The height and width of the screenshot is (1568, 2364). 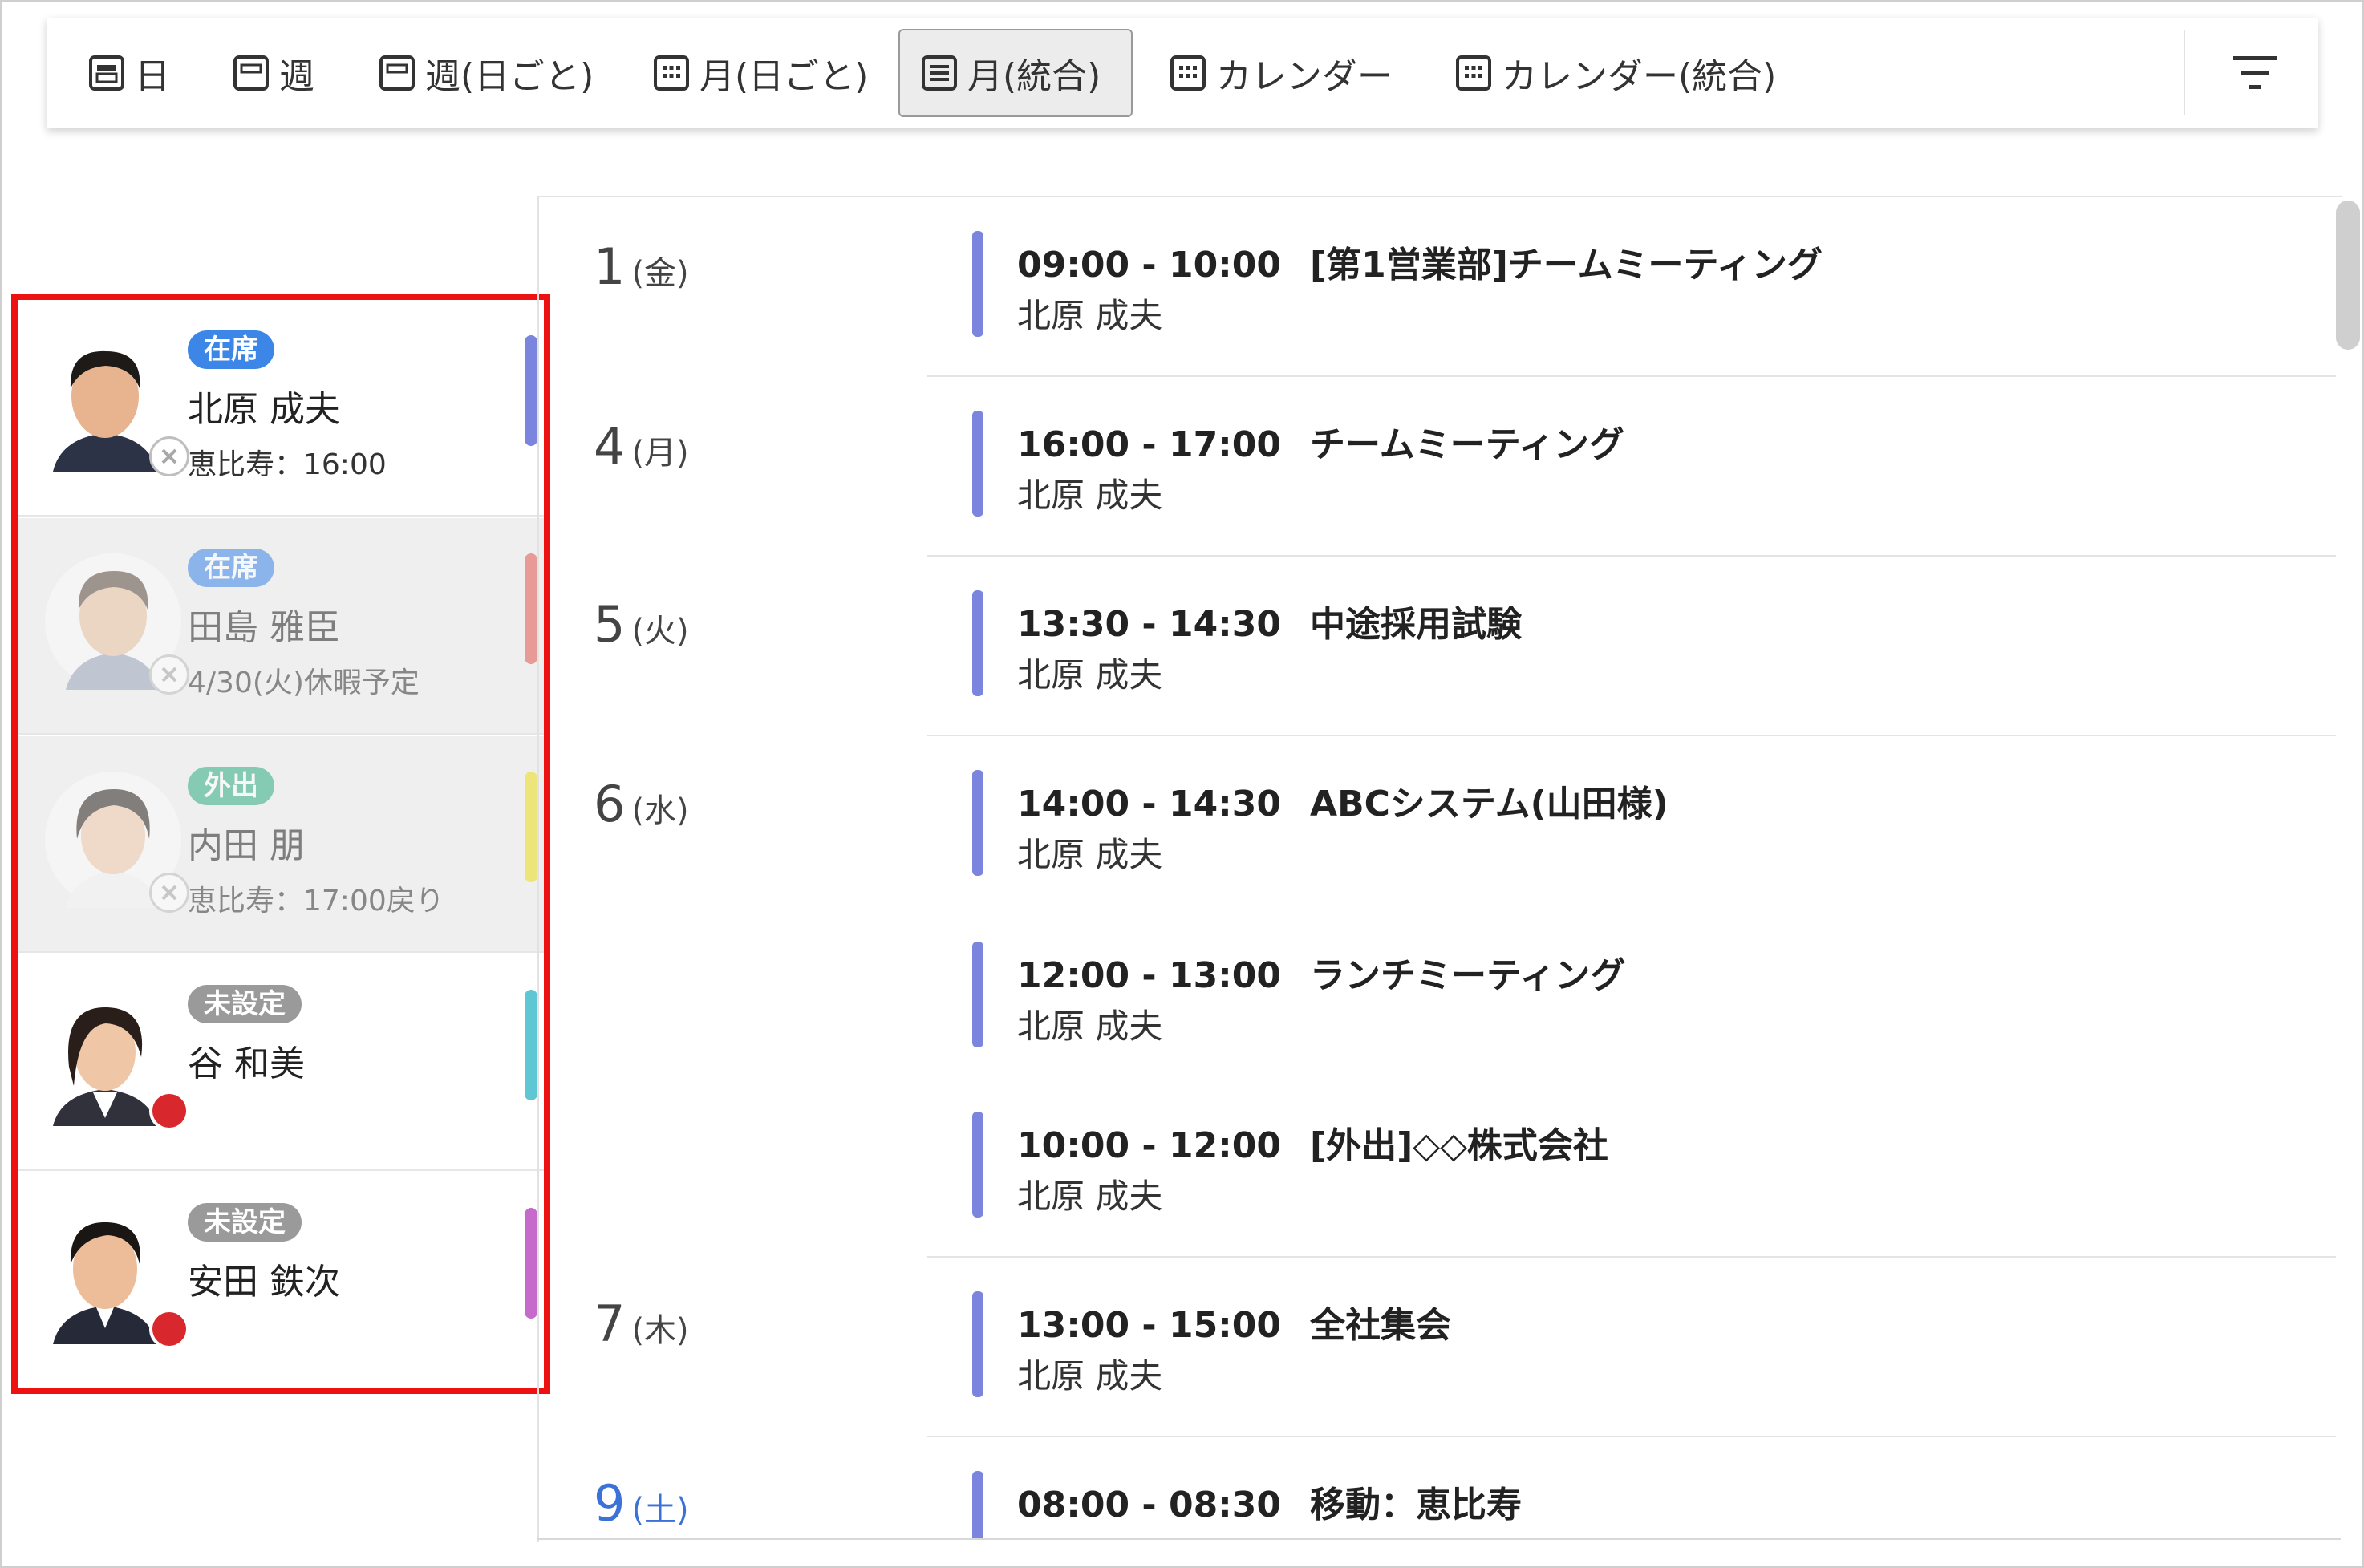 I want to click on member-name: 安田 鉄次, so click(x=264, y=1282).